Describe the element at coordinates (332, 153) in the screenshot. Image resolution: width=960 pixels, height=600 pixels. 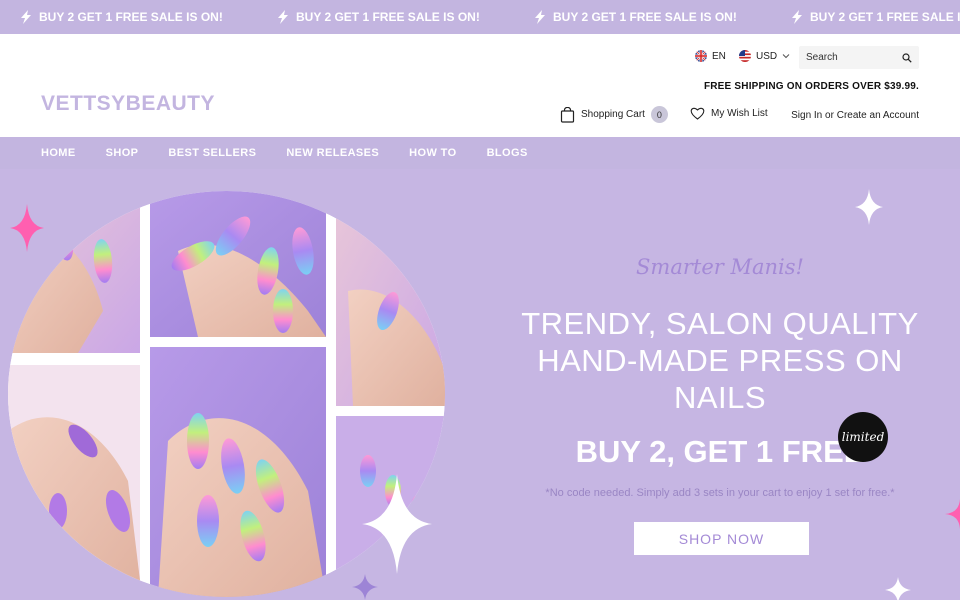
I see `nav-item-new-releases: NEW RELEASES` at that location.